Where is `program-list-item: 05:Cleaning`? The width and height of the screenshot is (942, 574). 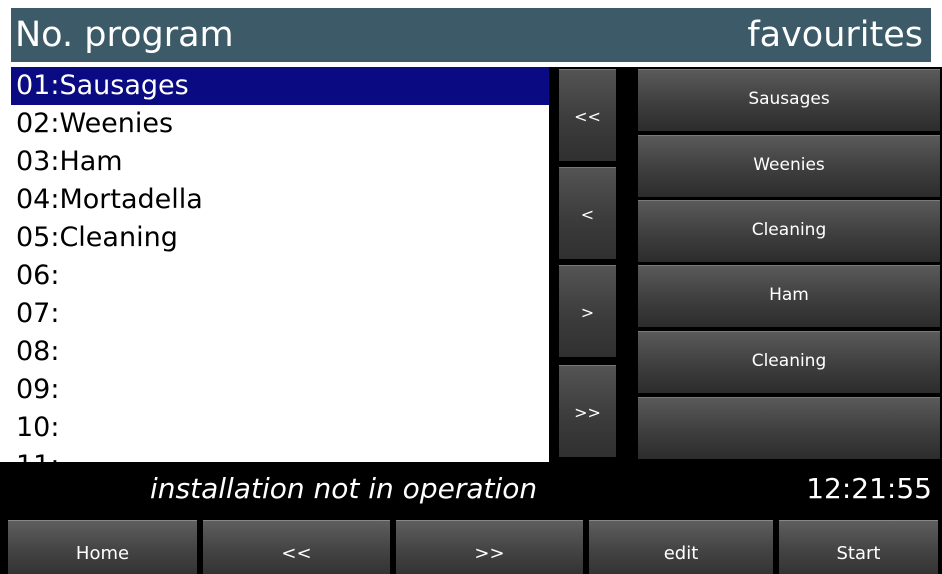
program-list-item: 05:Cleaning is located at coordinates (280, 238).